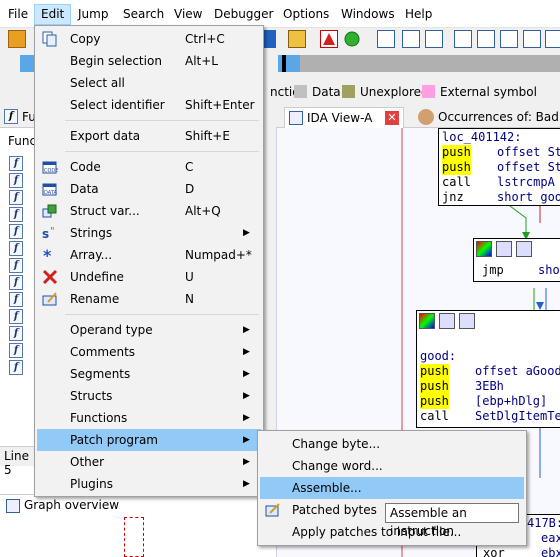 This screenshot has height=557, width=560. What do you see at coordinates (329, 39) in the screenshot?
I see `breakpoint-icon` at bounding box center [329, 39].